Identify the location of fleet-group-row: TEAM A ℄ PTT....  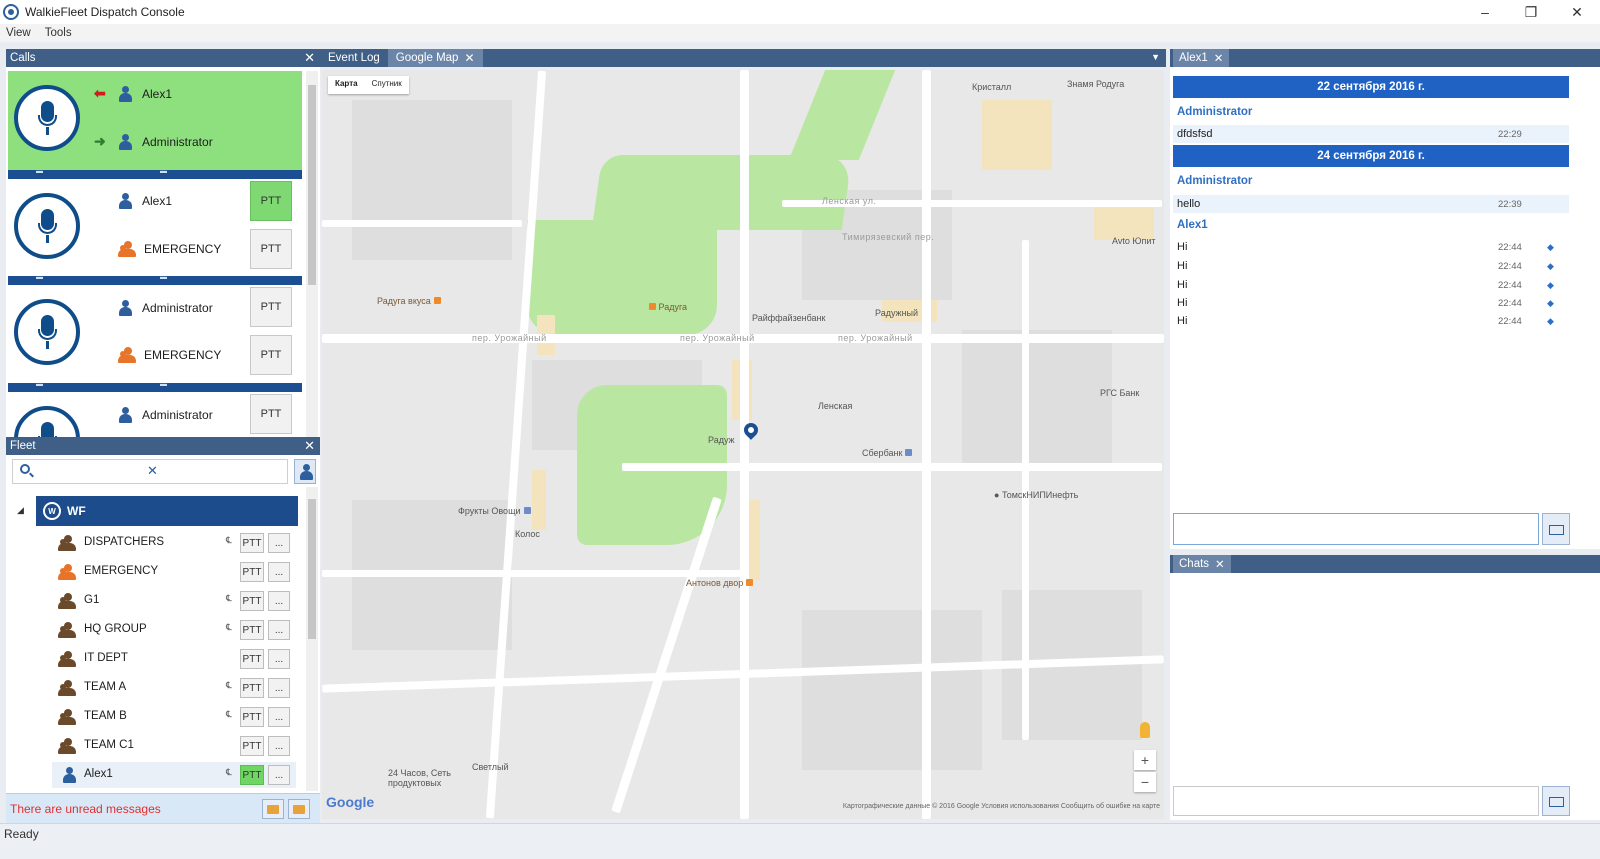
(174, 688).